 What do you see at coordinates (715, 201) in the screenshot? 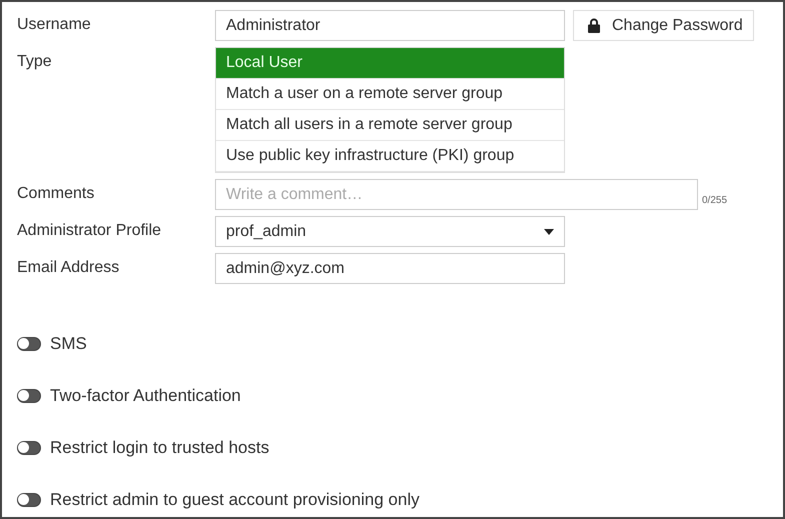
I see `character-counter: 0/255` at bounding box center [715, 201].